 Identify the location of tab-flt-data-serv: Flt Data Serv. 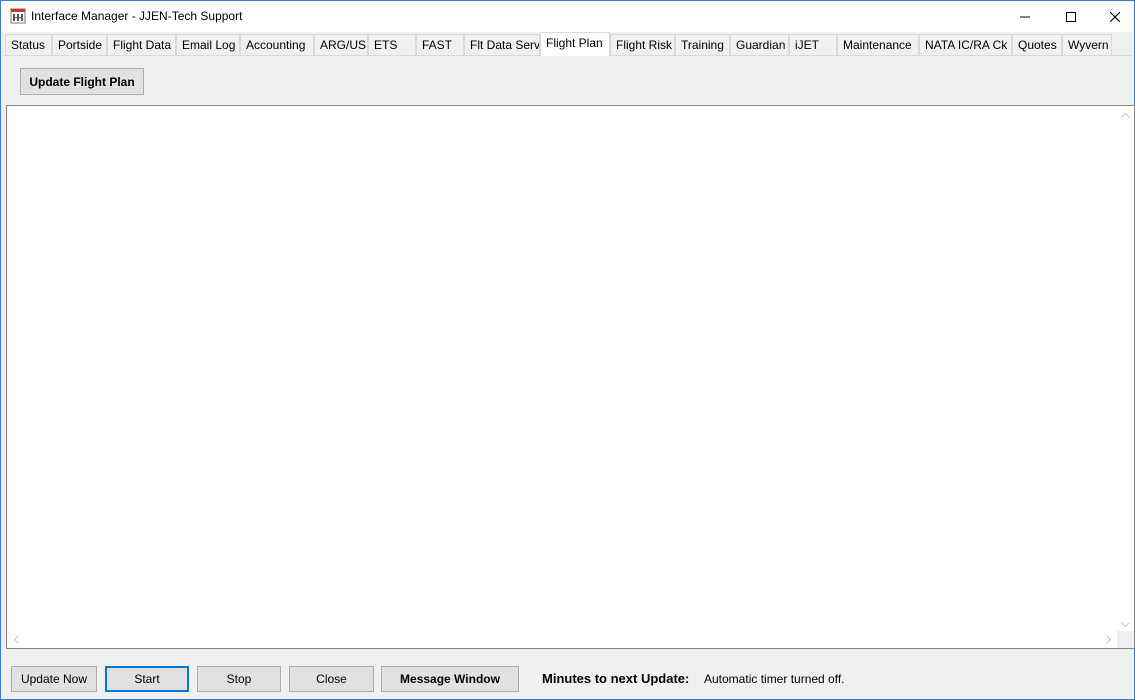
(502, 44).